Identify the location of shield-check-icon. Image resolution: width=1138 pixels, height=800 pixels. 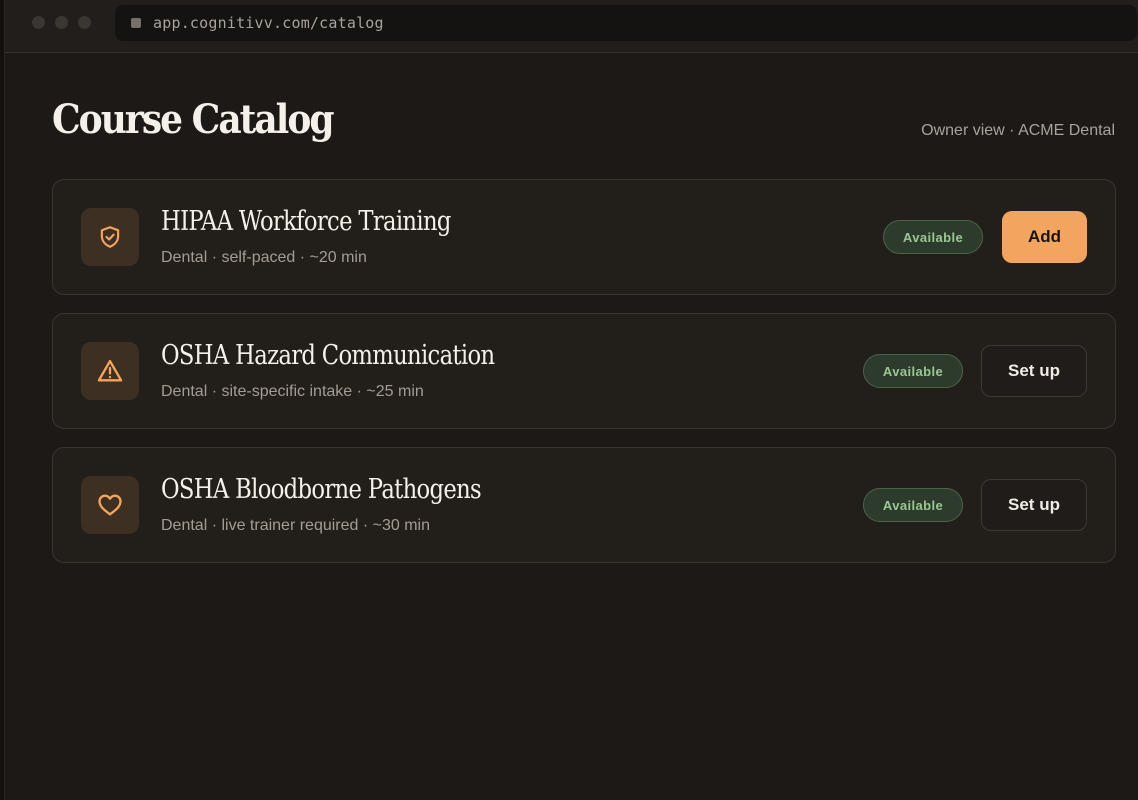
(110, 237).